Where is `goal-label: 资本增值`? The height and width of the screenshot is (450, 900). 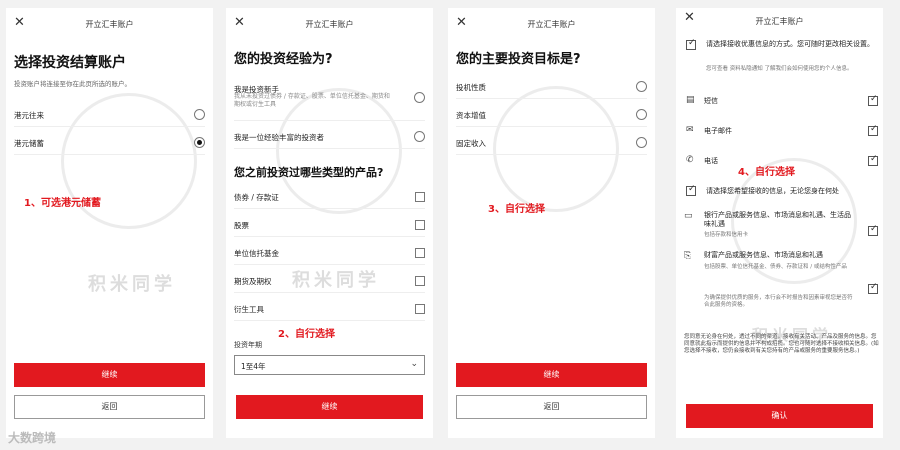
goal-label: 资本增值 is located at coordinates (471, 115).